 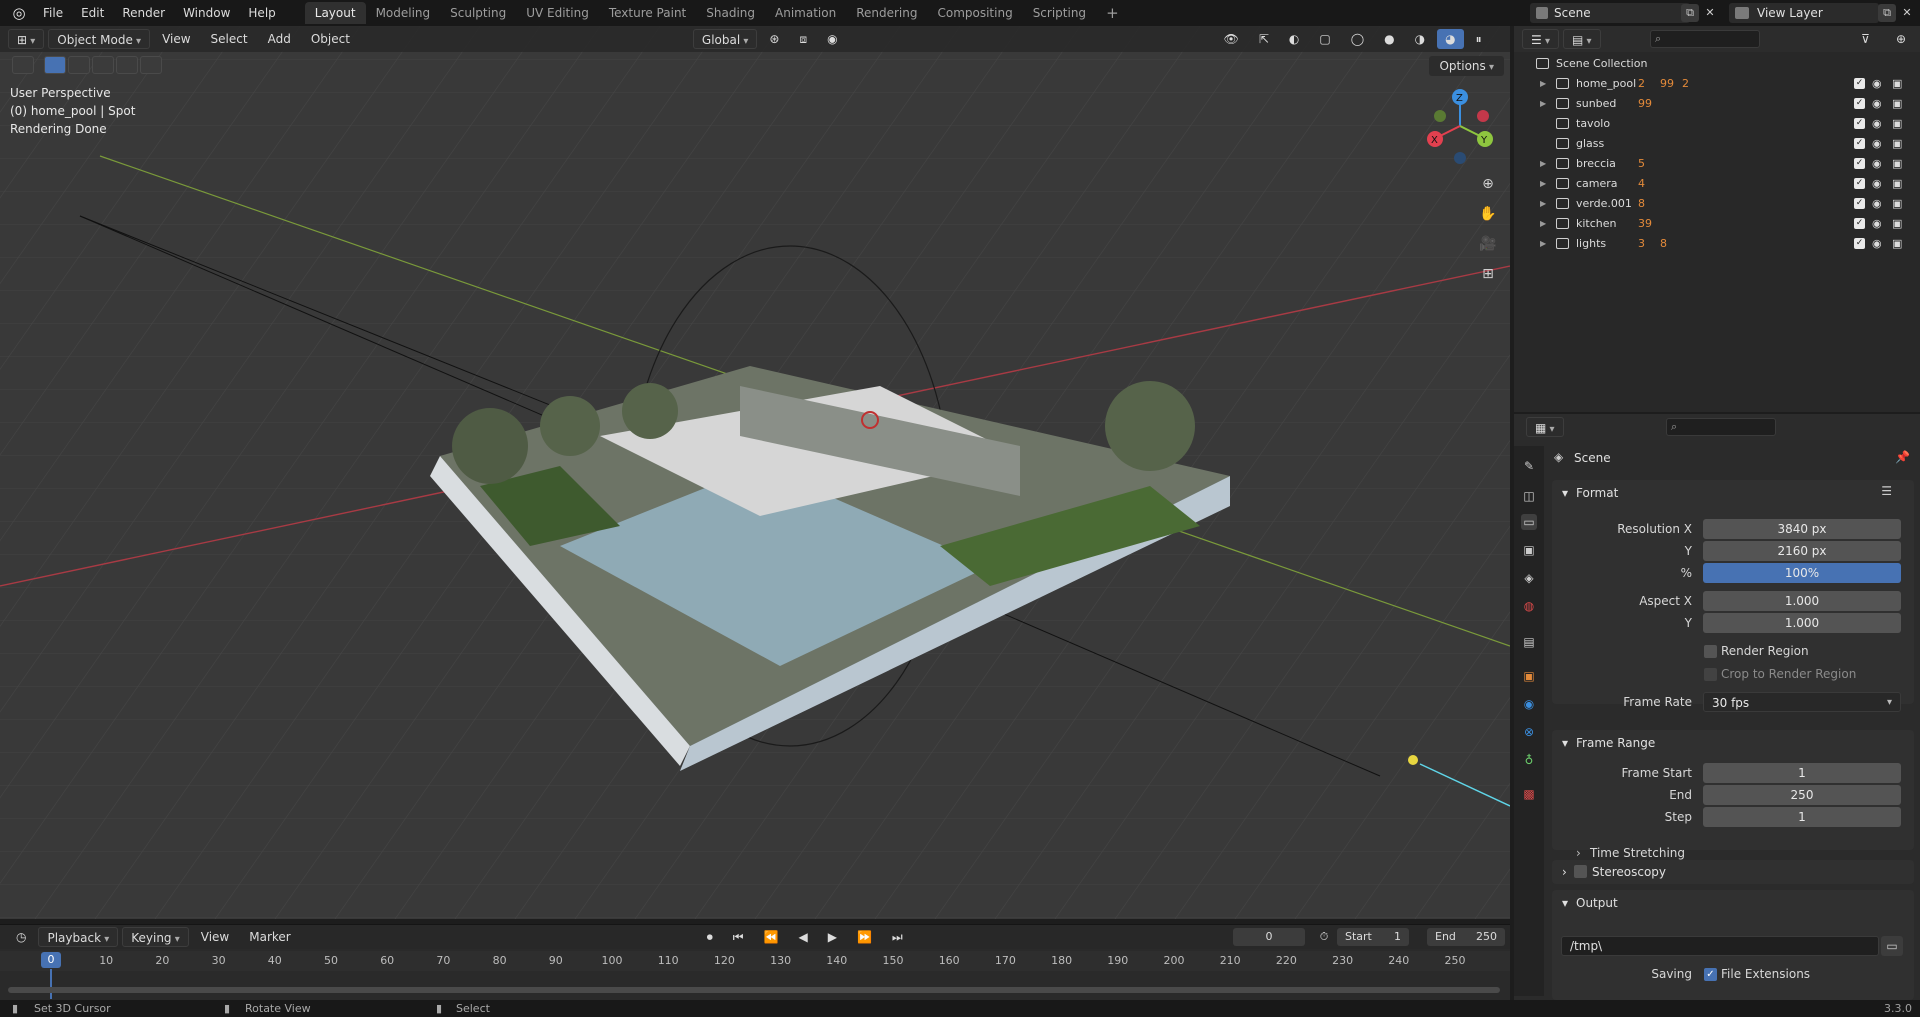 What do you see at coordinates (1564, 872) in the screenshot?
I see `stereoscopy-toggle-icon: ›` at bounding box center [1564, 872].